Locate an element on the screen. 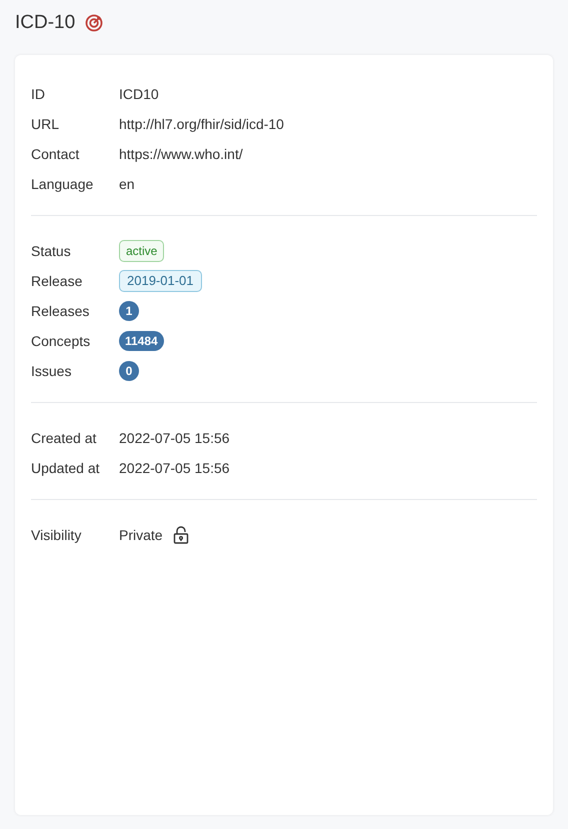  field-label: Issues is located at coordinates (51, 371).